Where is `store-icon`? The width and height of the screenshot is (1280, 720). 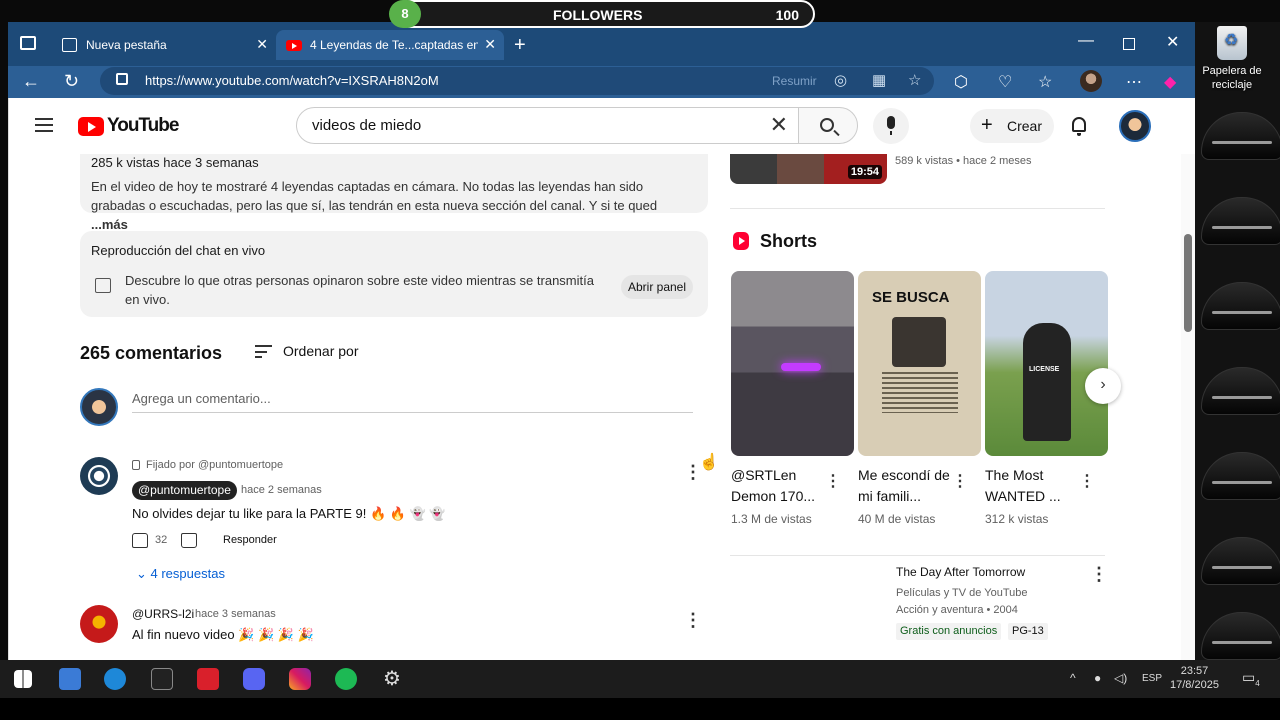
store-icon is located at coordinates (70, 679).